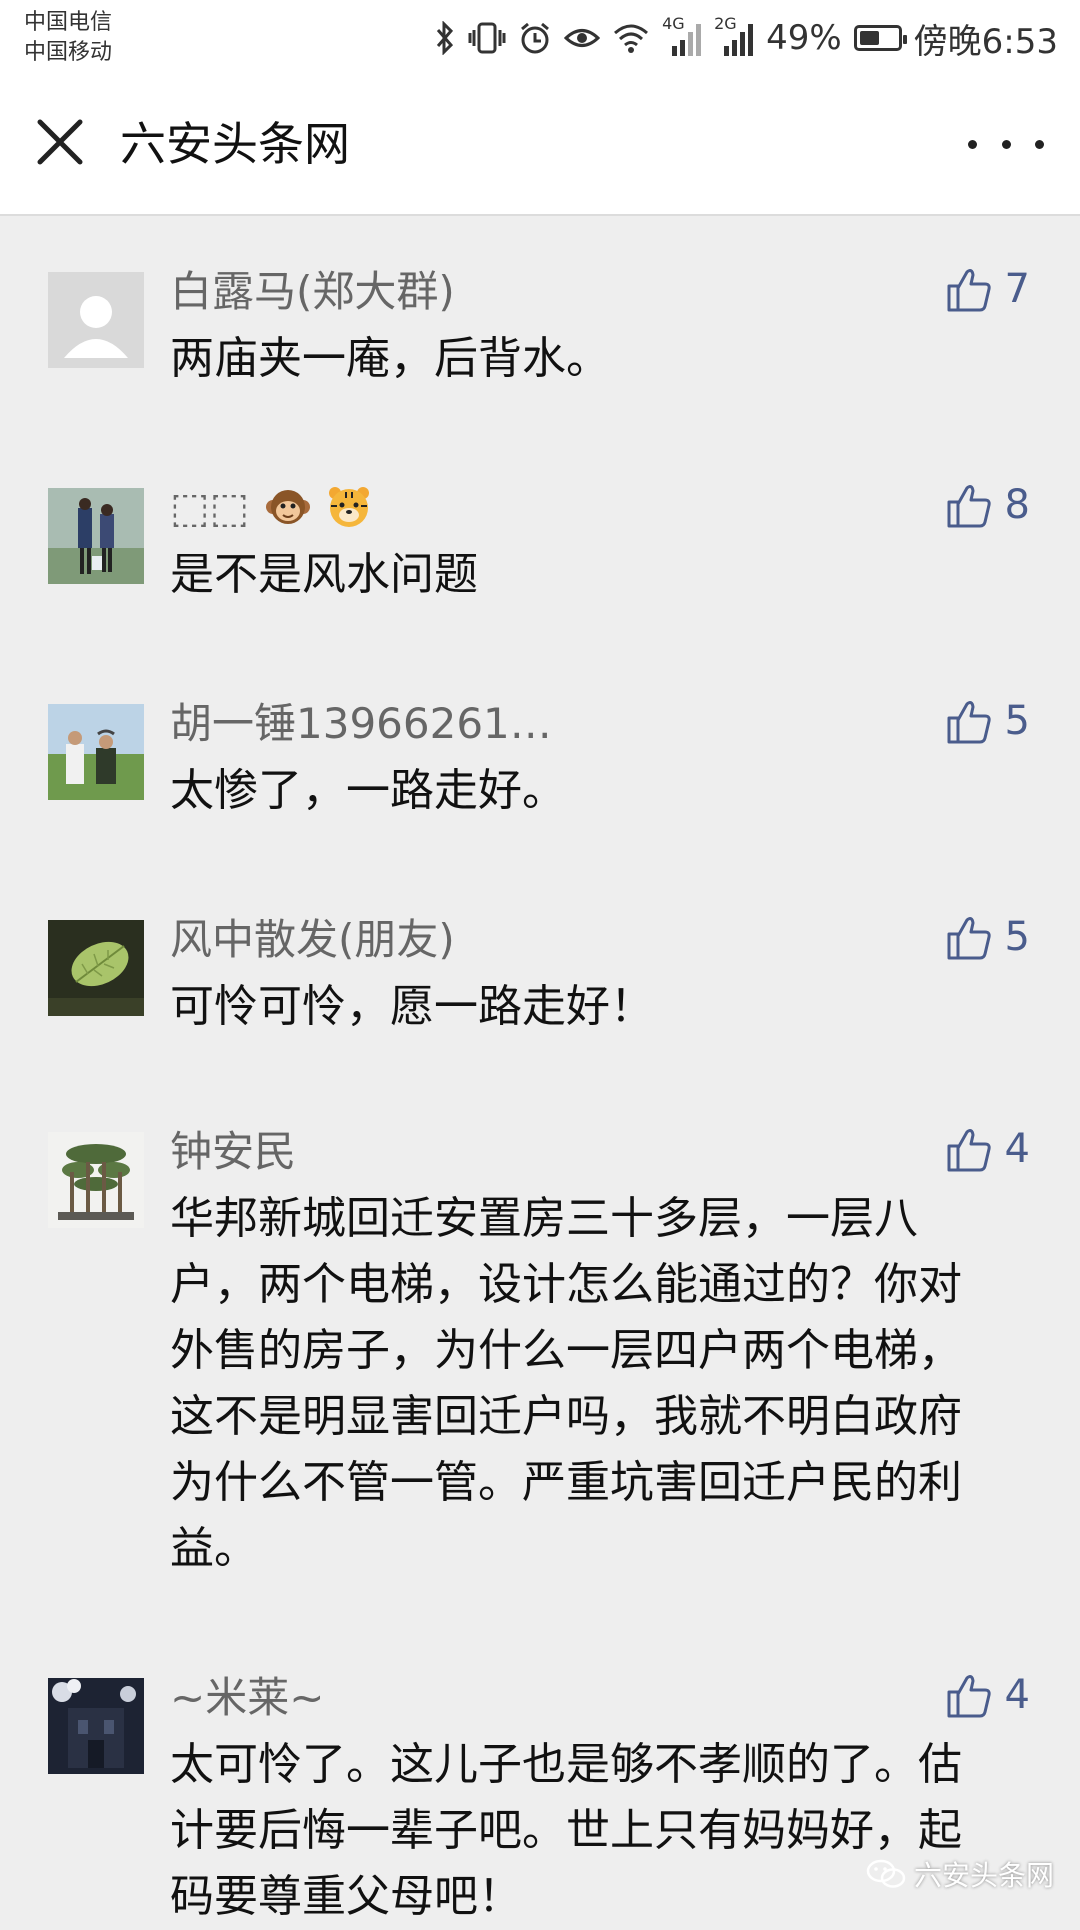 The height and width of the screenshot is (1930, 1080). Describe the element at coordinates (972, 144) in the screenshot. I see `more-icon` at that location.